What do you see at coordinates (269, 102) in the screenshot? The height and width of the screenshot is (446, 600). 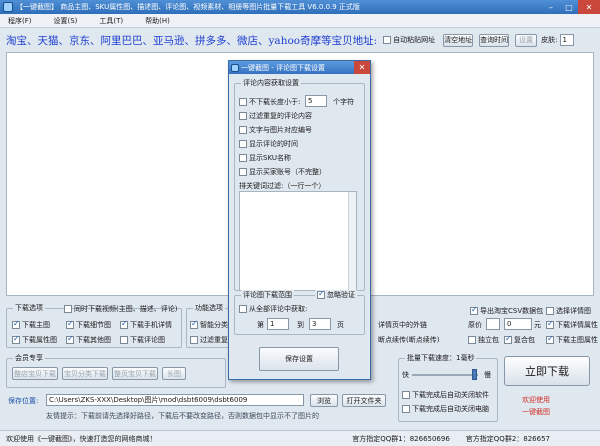 I see `opt-min-length: 不下载长度小于:` at bounding box center [269, 102].